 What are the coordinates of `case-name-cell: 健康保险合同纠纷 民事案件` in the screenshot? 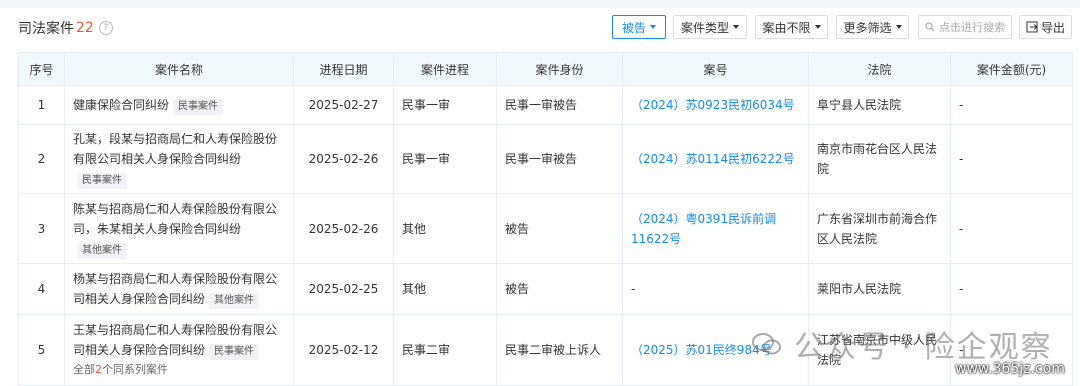 It's located at (179, 105).